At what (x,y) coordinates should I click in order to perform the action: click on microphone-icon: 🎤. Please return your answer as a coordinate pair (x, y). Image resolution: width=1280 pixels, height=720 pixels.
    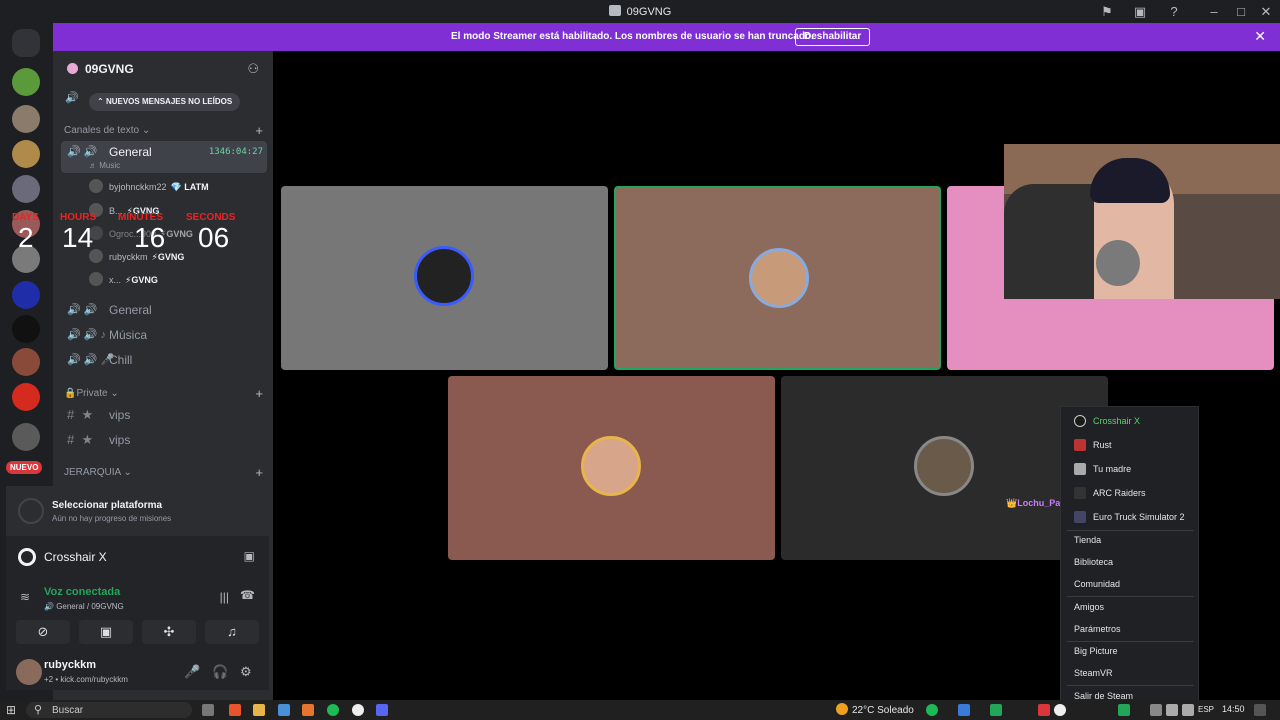
    Looking at the image, I should click on (192, 672).